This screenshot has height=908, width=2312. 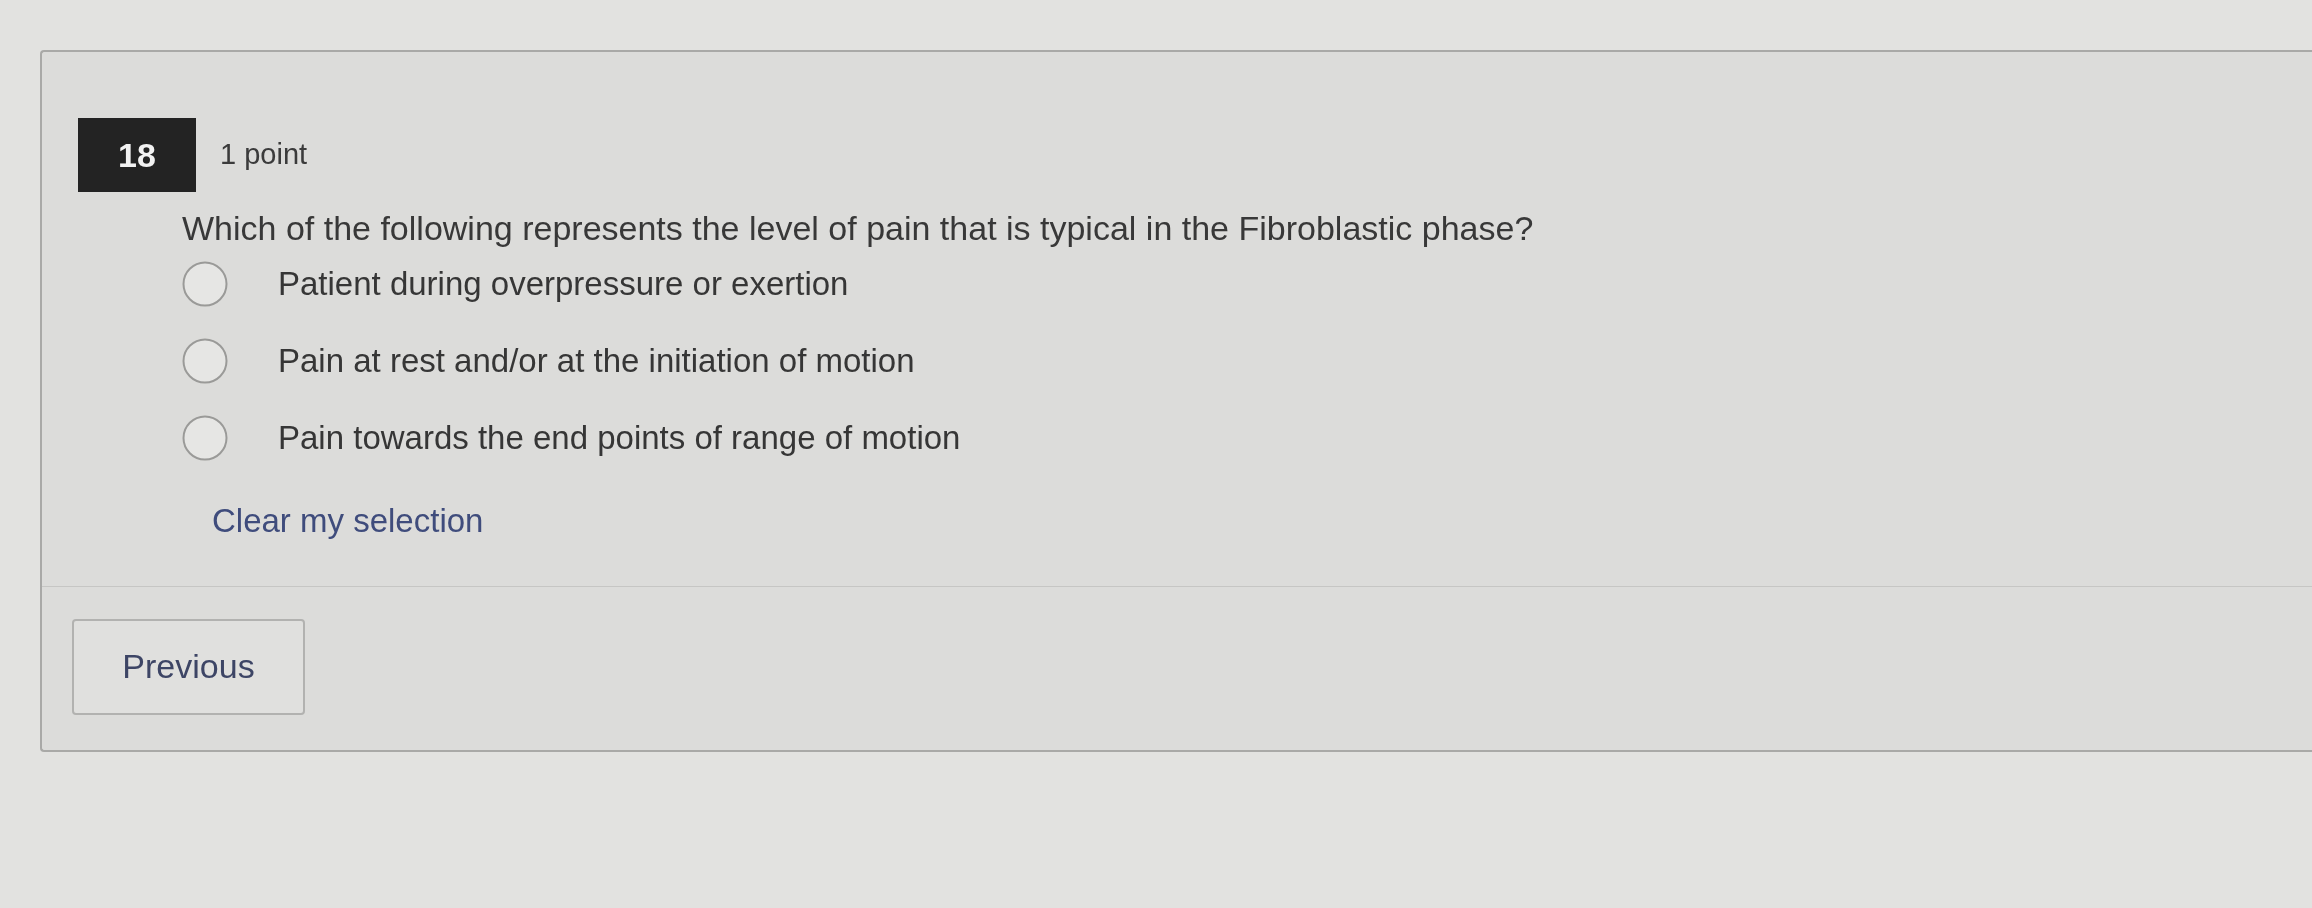 I want to click on question-text: Which of the following represents the level of pain that is typical in the Fibroblastic phase?, so click(x=858, y=228).